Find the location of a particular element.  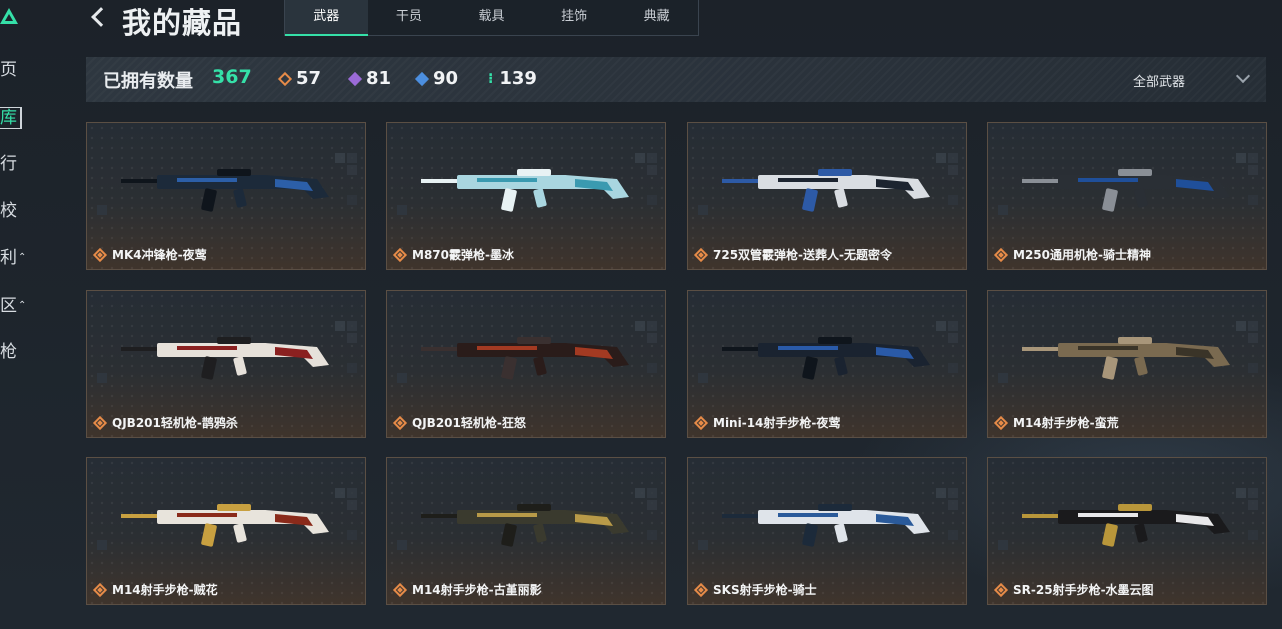

rarity-stat-purple: 81 is located at coordinates (369, 78).